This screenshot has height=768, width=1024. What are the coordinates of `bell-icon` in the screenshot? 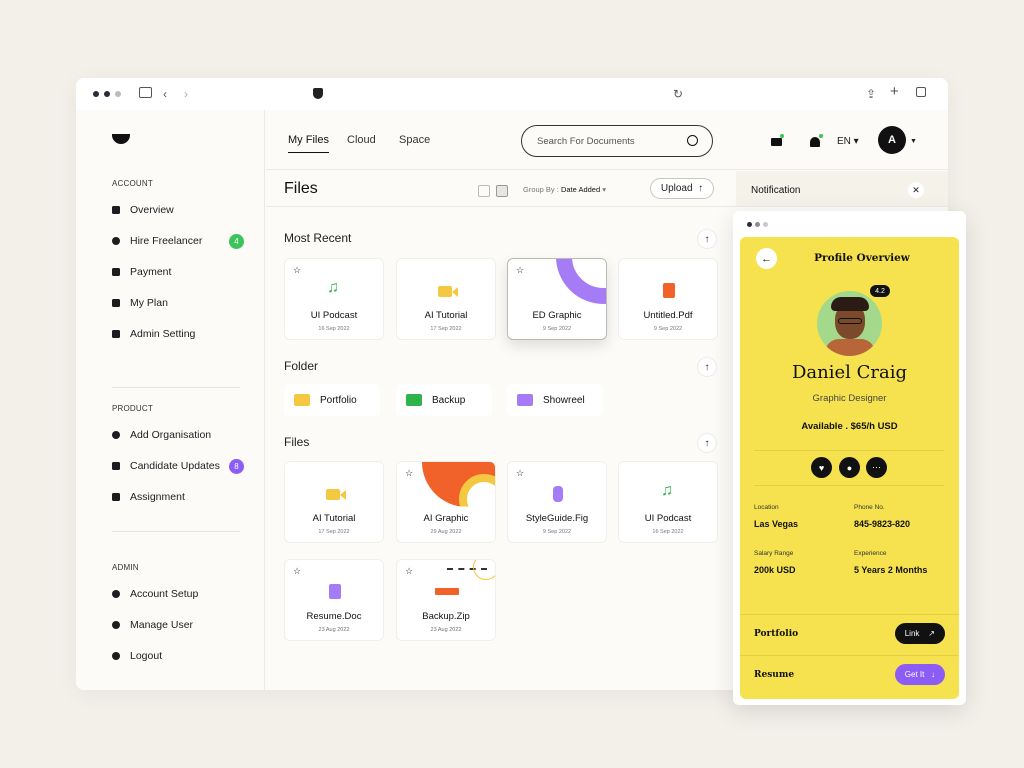 It's located at (815, 142).